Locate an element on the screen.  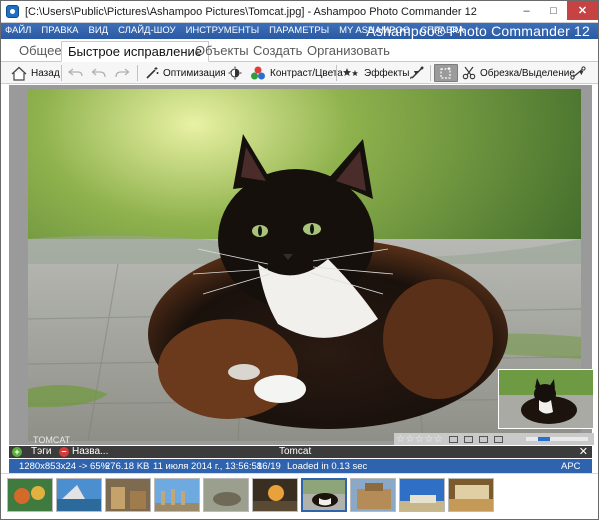
tab-general: Общее is located at coordinates (40, 51).